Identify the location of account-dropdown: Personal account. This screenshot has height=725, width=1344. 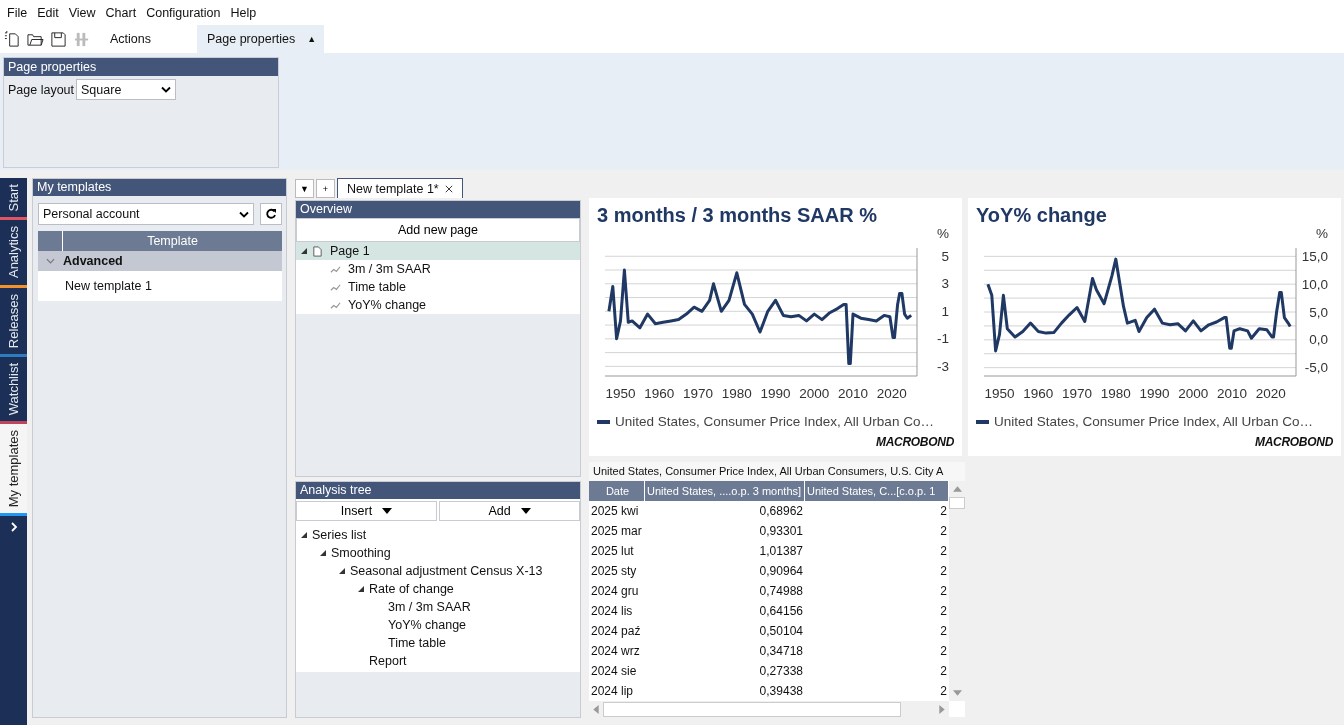
(146, 214).